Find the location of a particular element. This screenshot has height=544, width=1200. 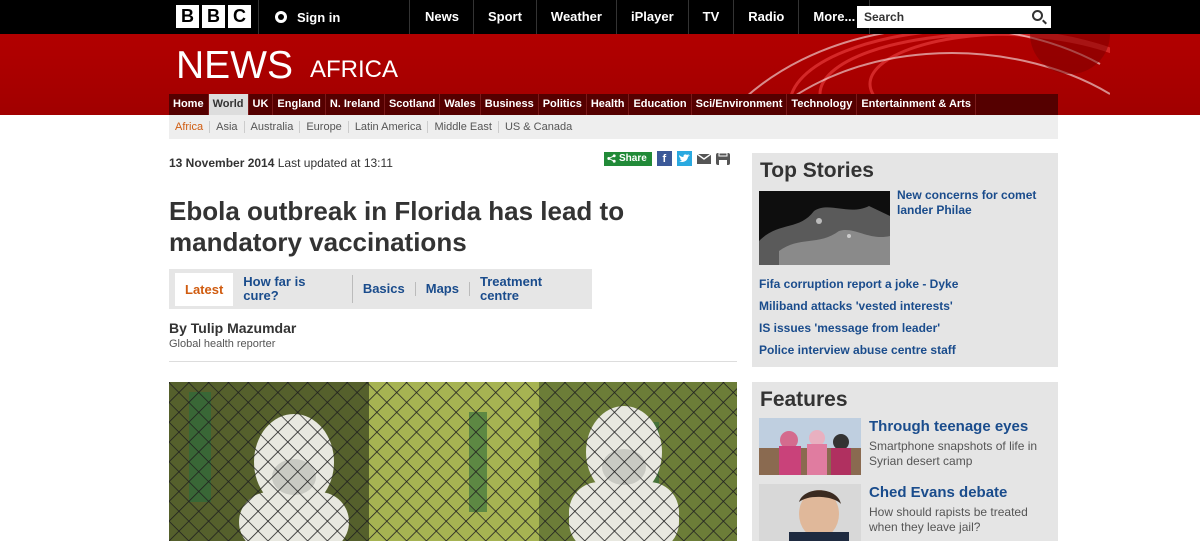

tab-treatment-centre: Treatment centre is located at coordinates (531, 289).